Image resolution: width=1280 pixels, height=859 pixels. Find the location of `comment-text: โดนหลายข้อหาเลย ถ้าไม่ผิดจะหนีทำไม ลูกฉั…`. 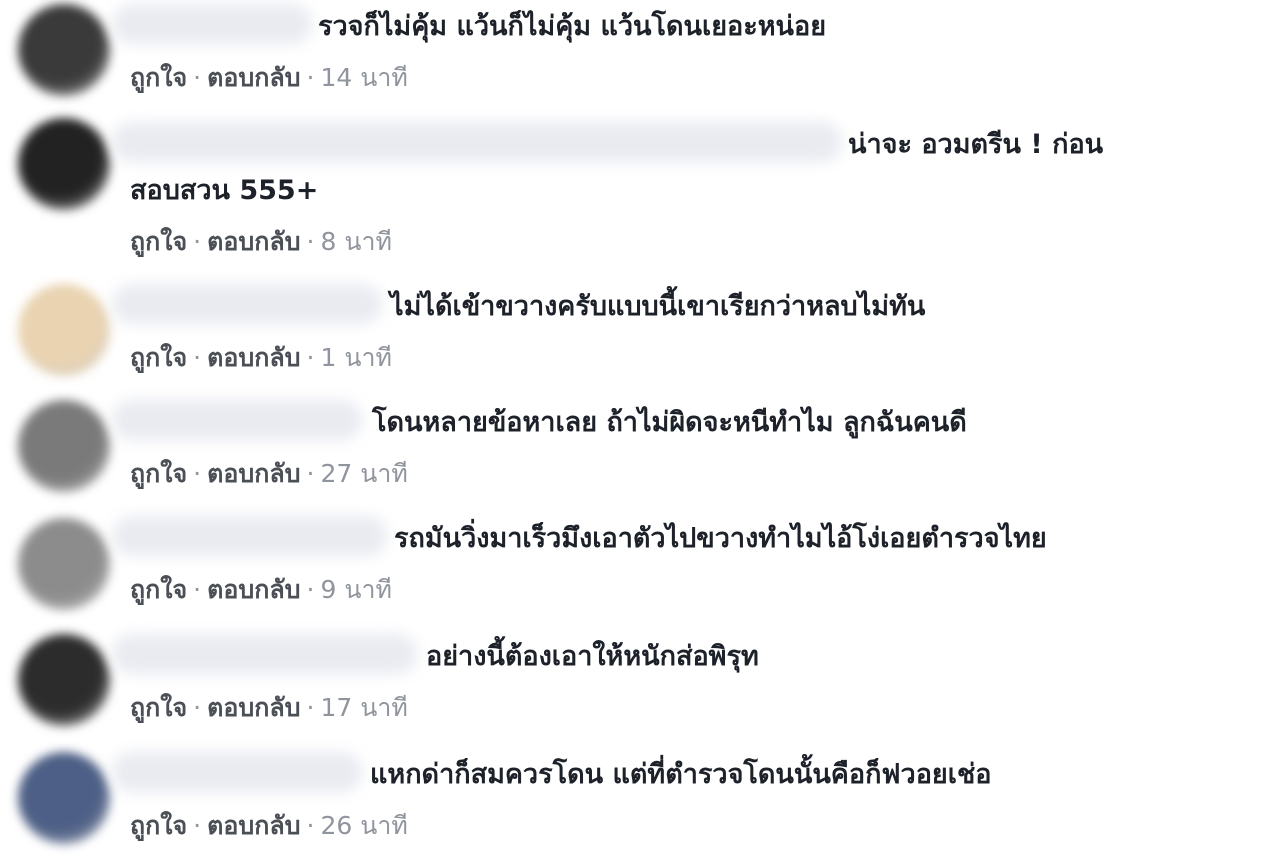

comment-text: โดนหลายข้อหาเลย ถ้าไม่ผิดจะหนีทำไม ลูกฉั… is located at coordinates (669, 422).